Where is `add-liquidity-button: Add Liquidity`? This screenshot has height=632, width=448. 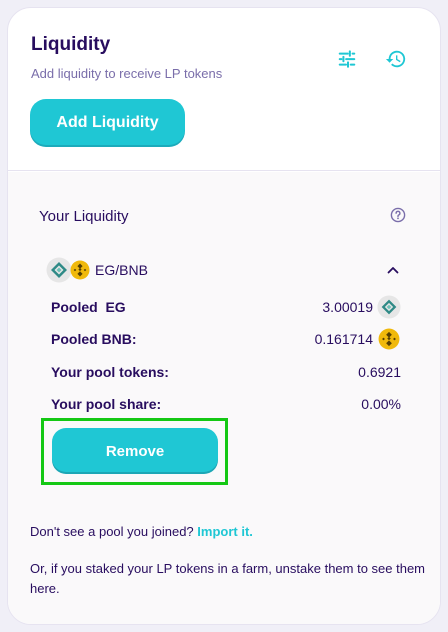 add-liquidity-button: Add Liquidity is located at coordinates (107, 123).